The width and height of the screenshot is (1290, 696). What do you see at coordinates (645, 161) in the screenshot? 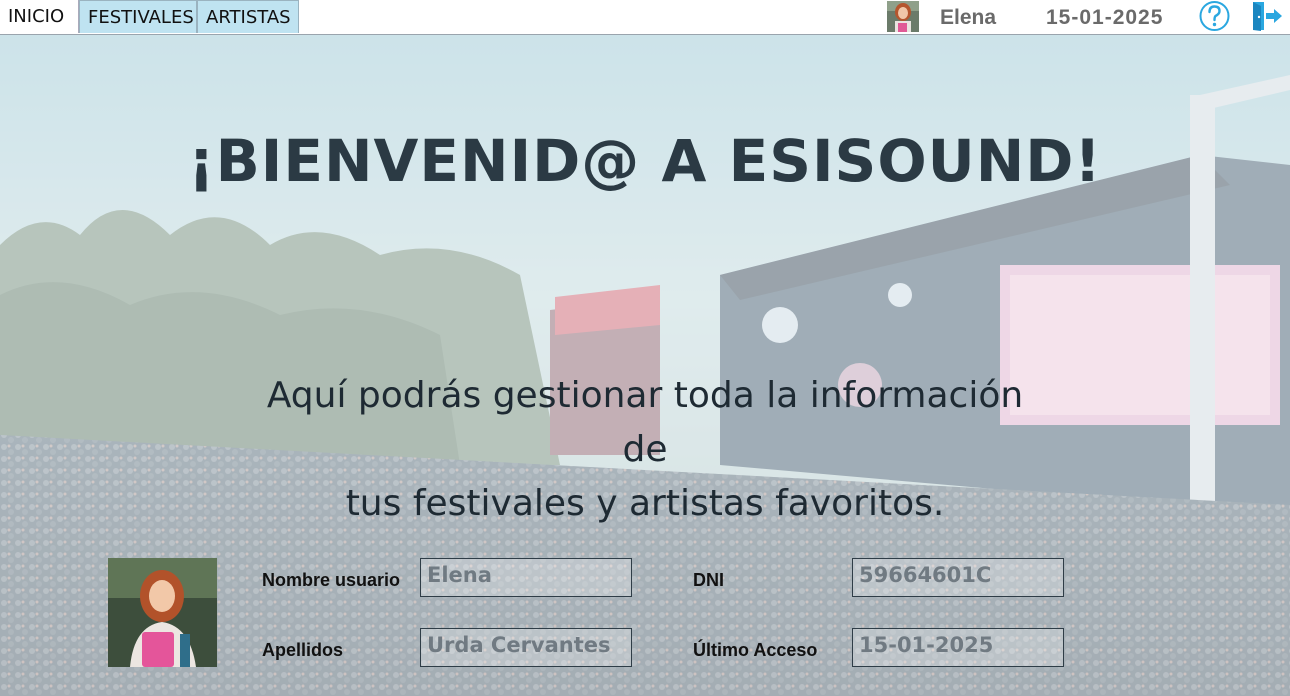
I see `welcome-title: ¡BIENVENID@ A ESISOUND!` at bounding box center [645, 161].